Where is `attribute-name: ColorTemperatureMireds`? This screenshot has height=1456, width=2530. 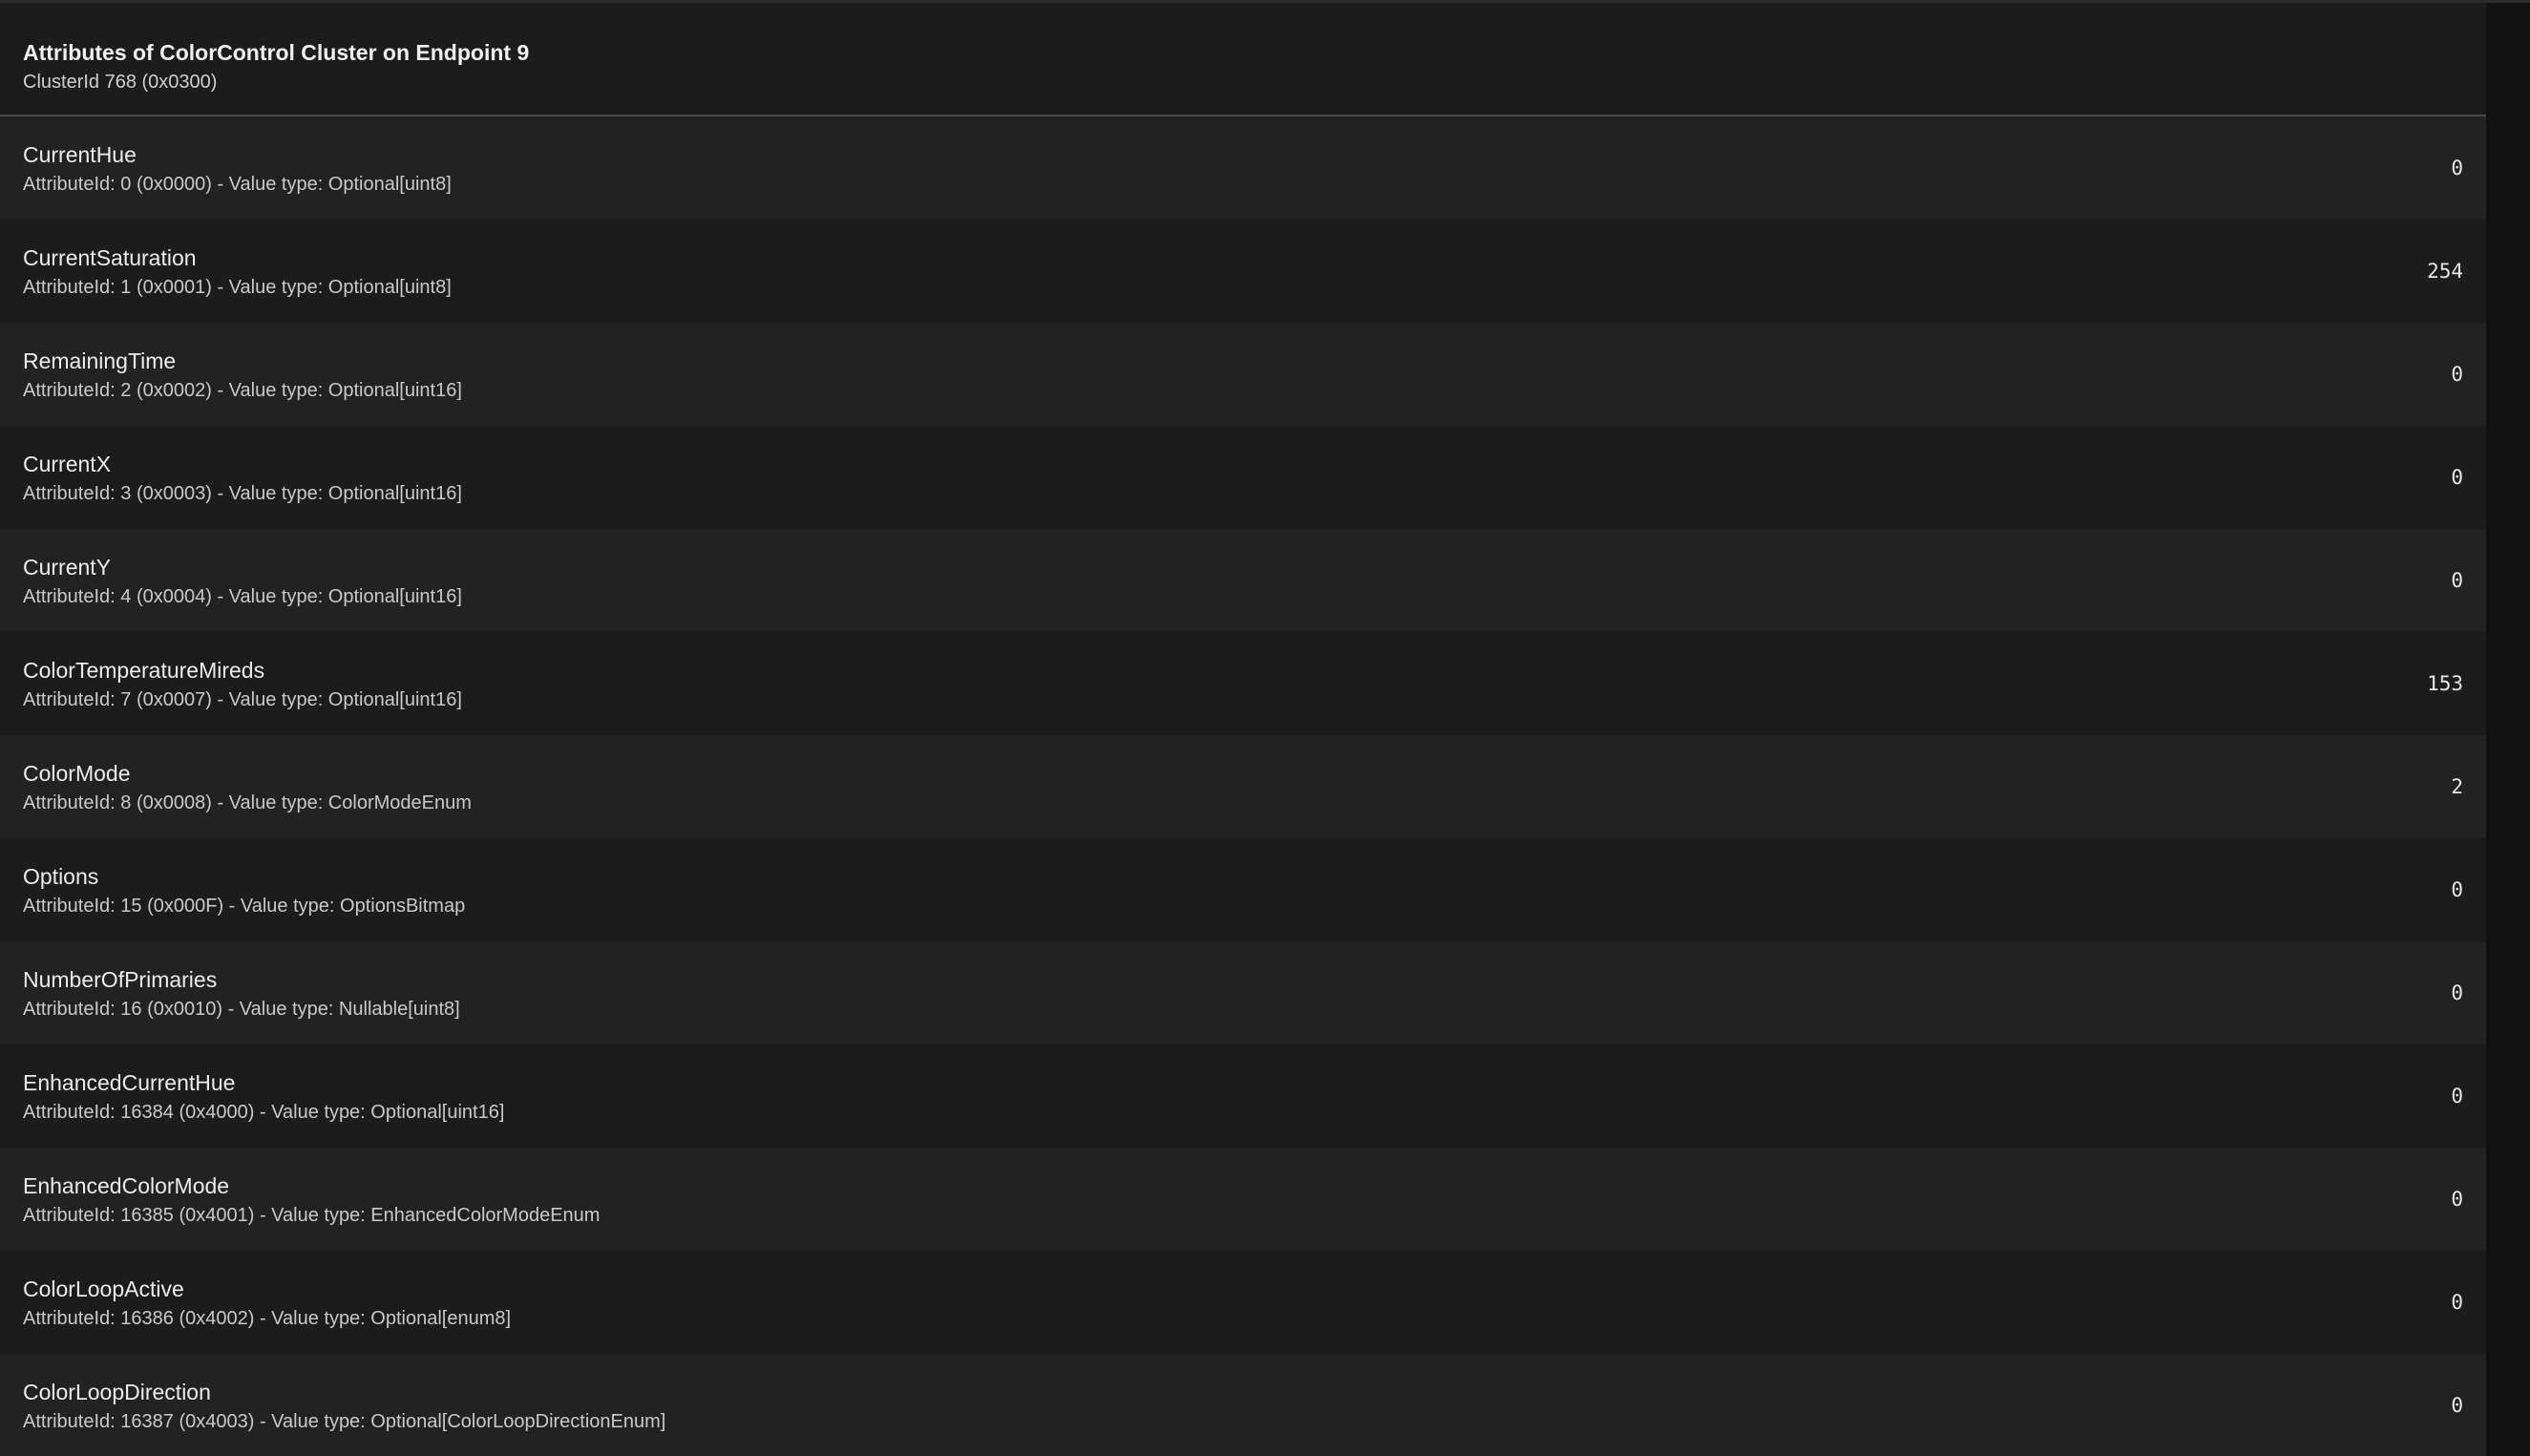 attribute-name: ColorTemperatureMireds is located at coordinates (144, 671).